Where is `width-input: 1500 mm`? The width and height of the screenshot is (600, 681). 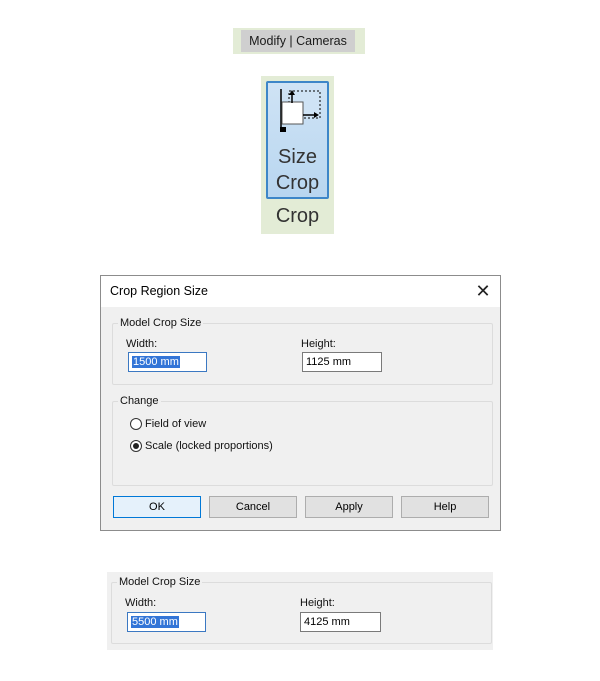 width-input: 1500 mm is located at coordinates (167, 362).